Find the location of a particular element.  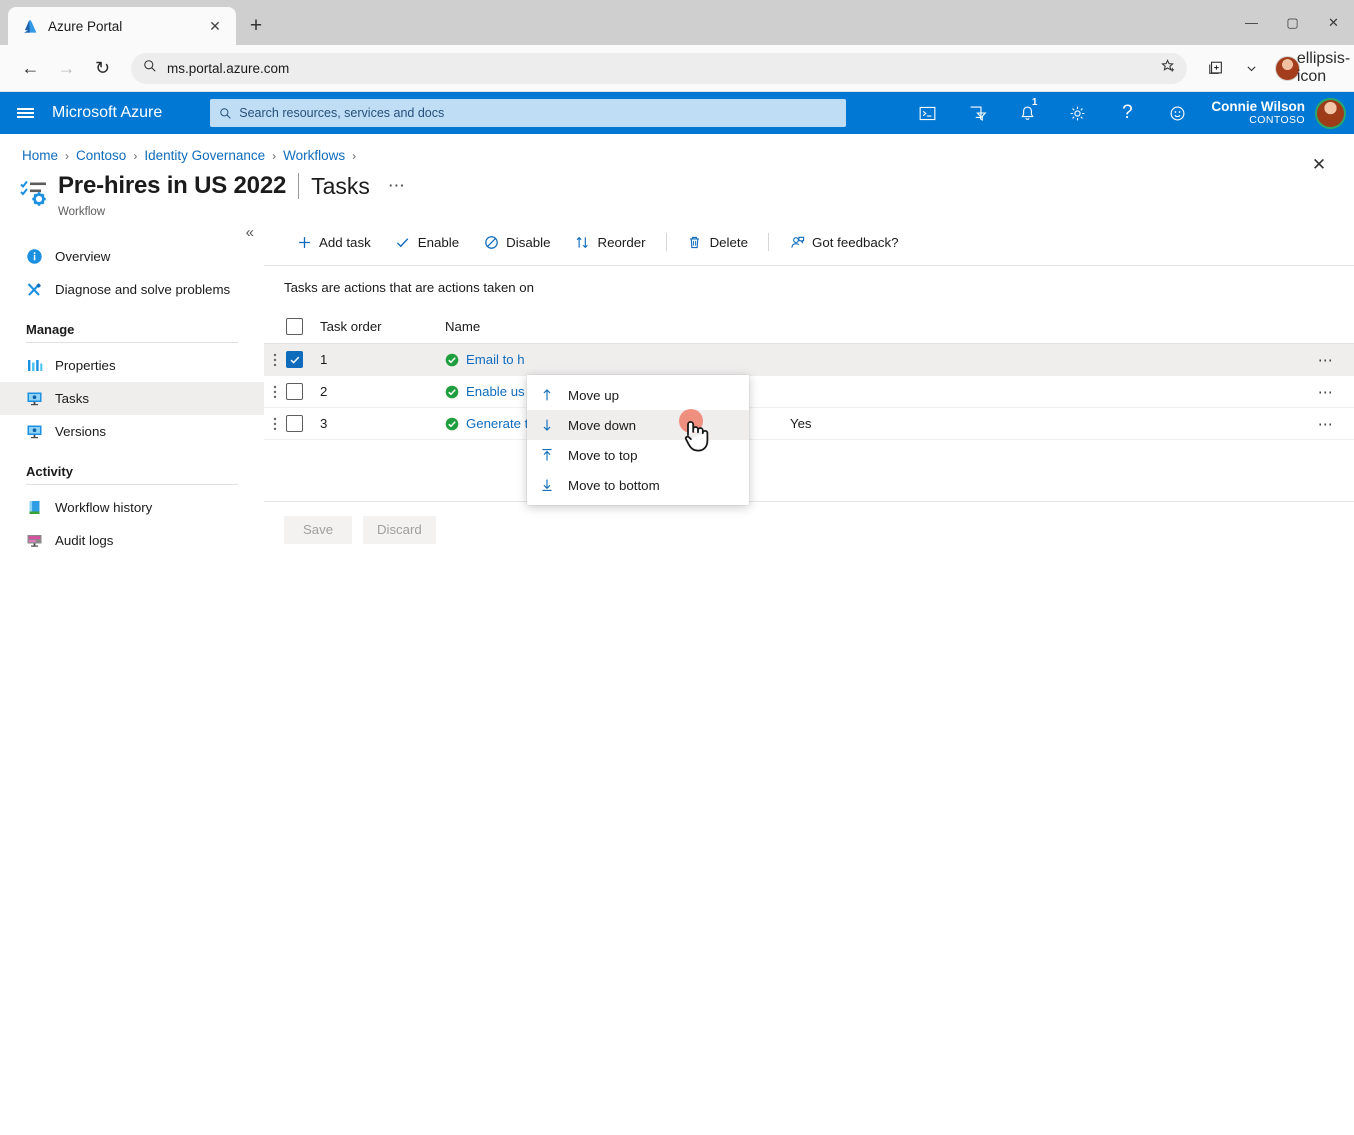

reorder-button: Reorder is located at coordinates (610, 242).